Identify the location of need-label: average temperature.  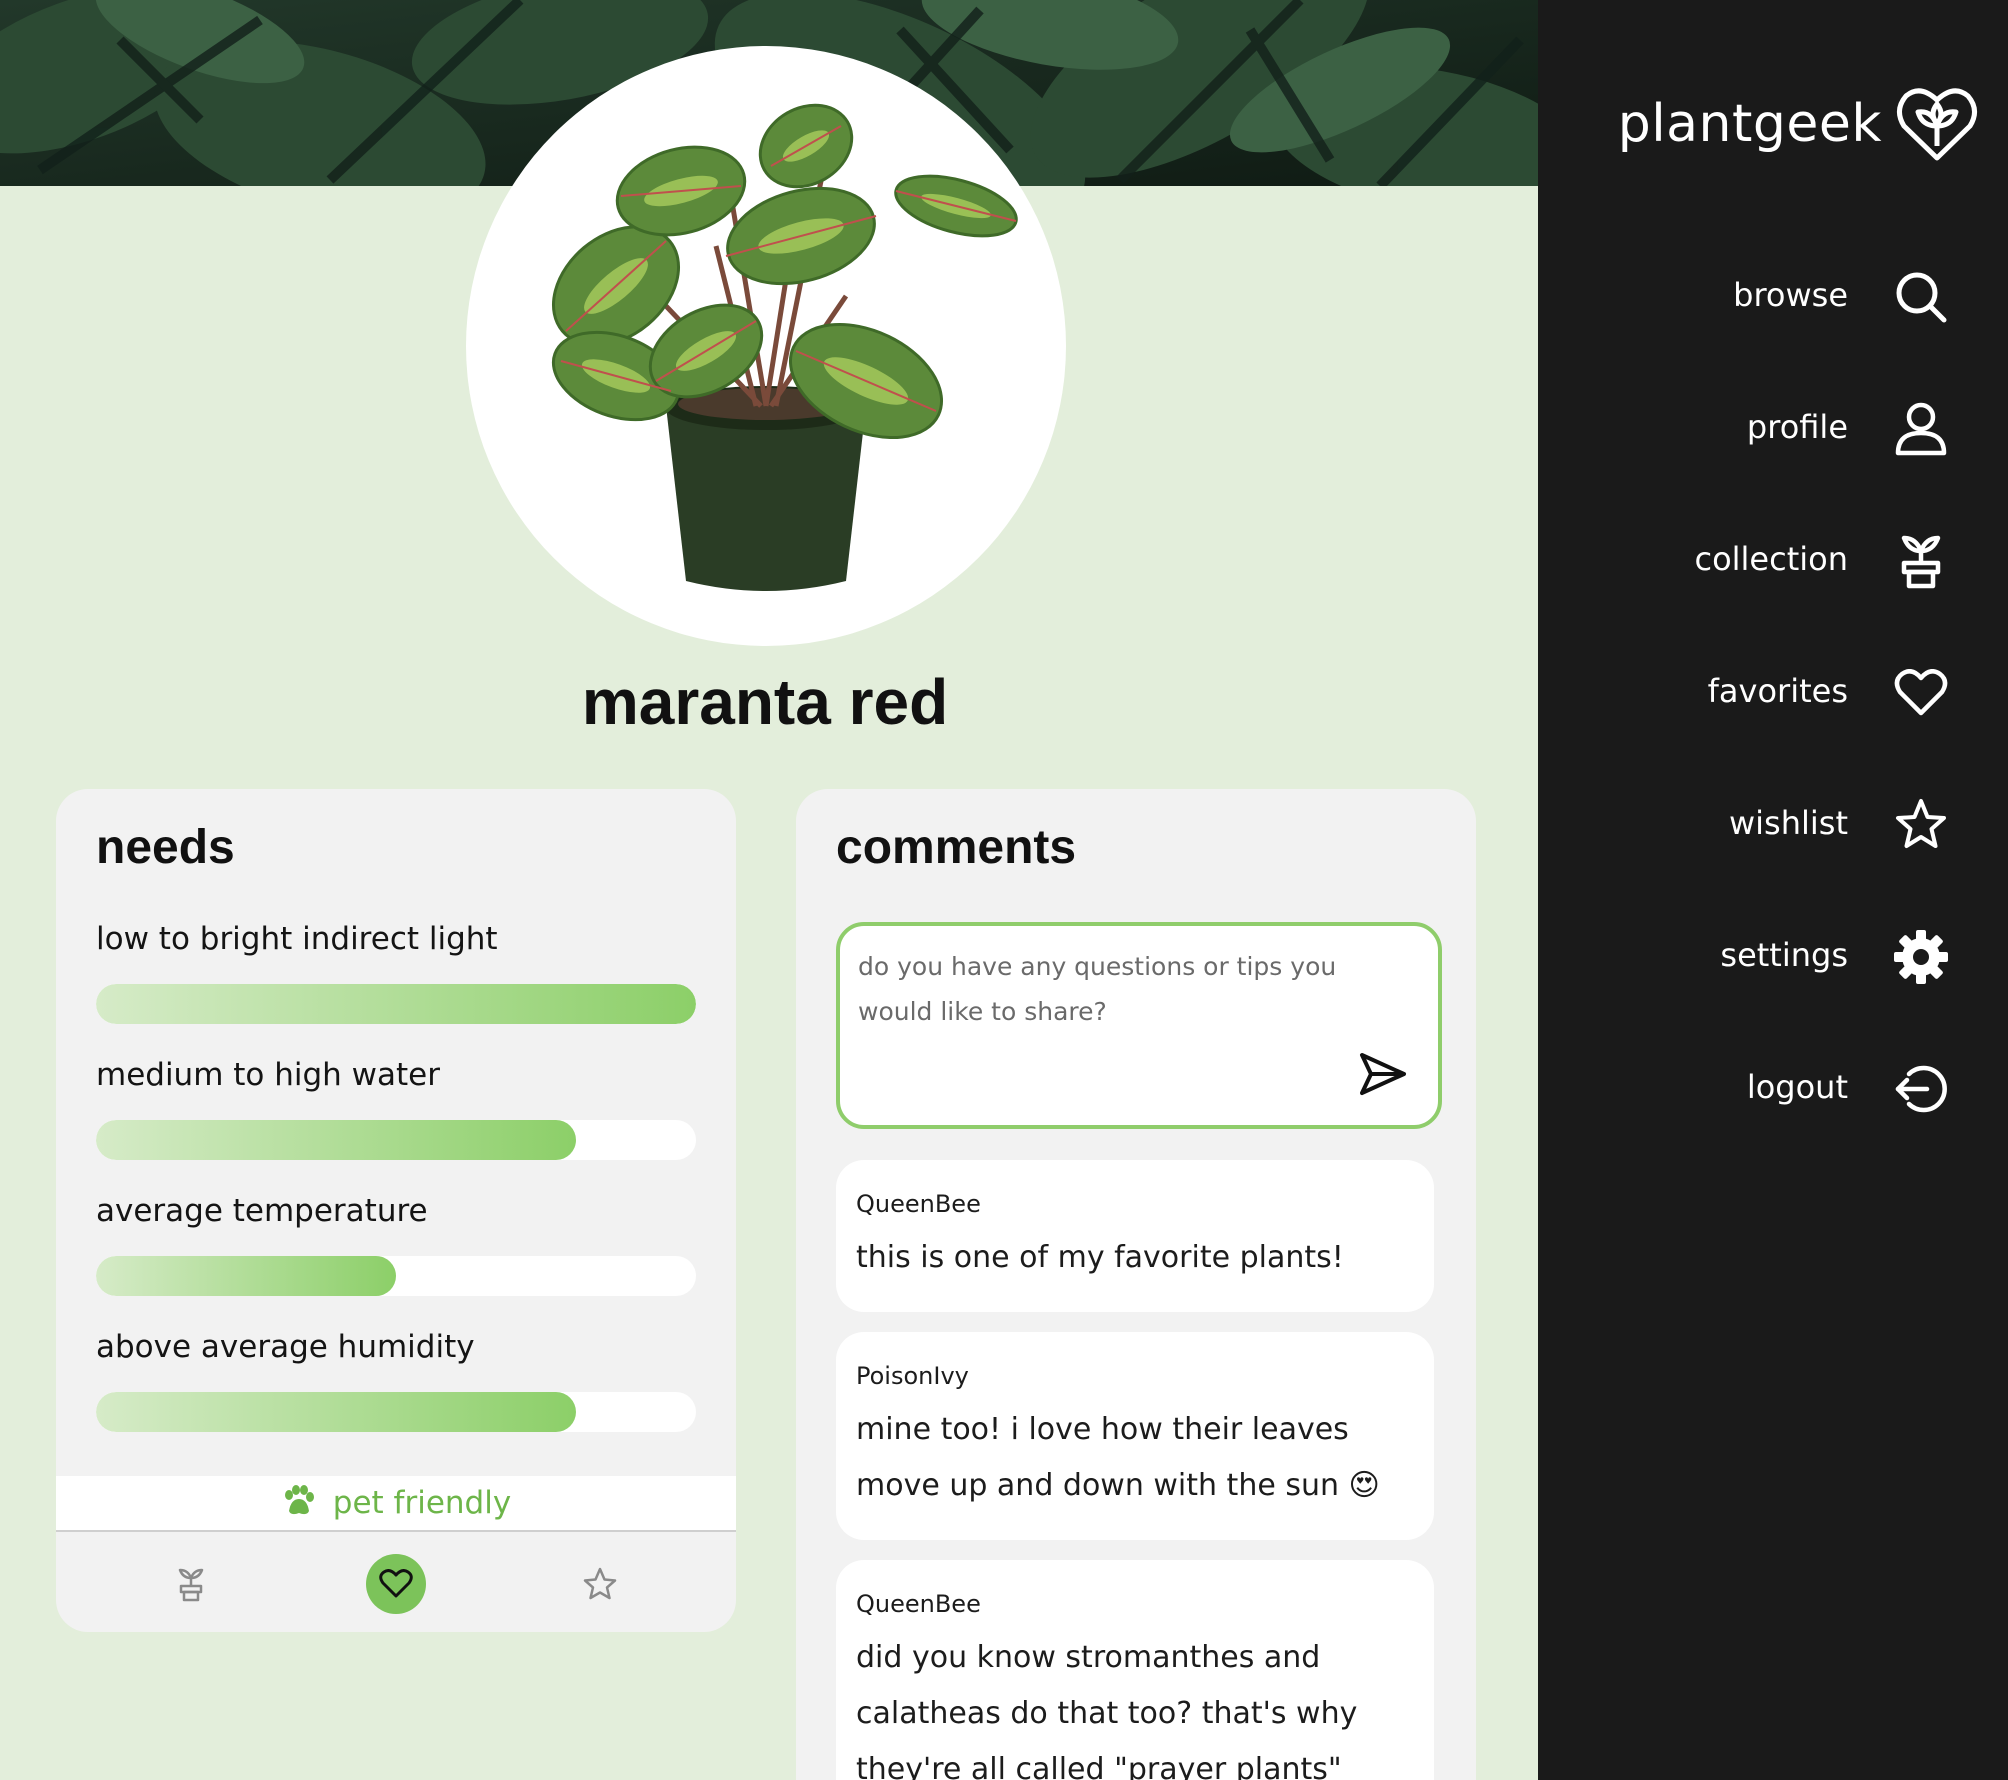
(262, 1211).